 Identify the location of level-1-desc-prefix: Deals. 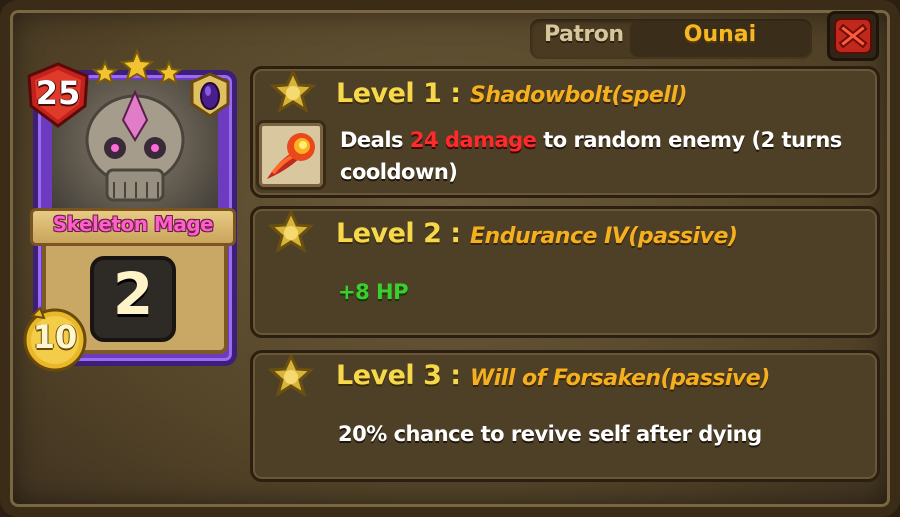
(375, 140).